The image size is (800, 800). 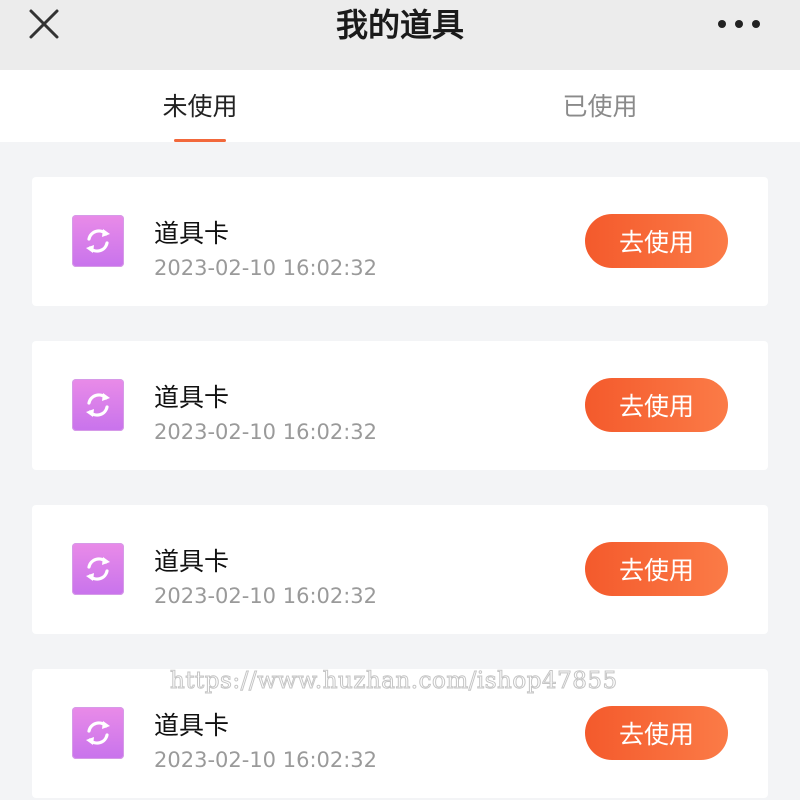 I want to click on navigation-bar: 我的道具, so click(x=400, y=35).